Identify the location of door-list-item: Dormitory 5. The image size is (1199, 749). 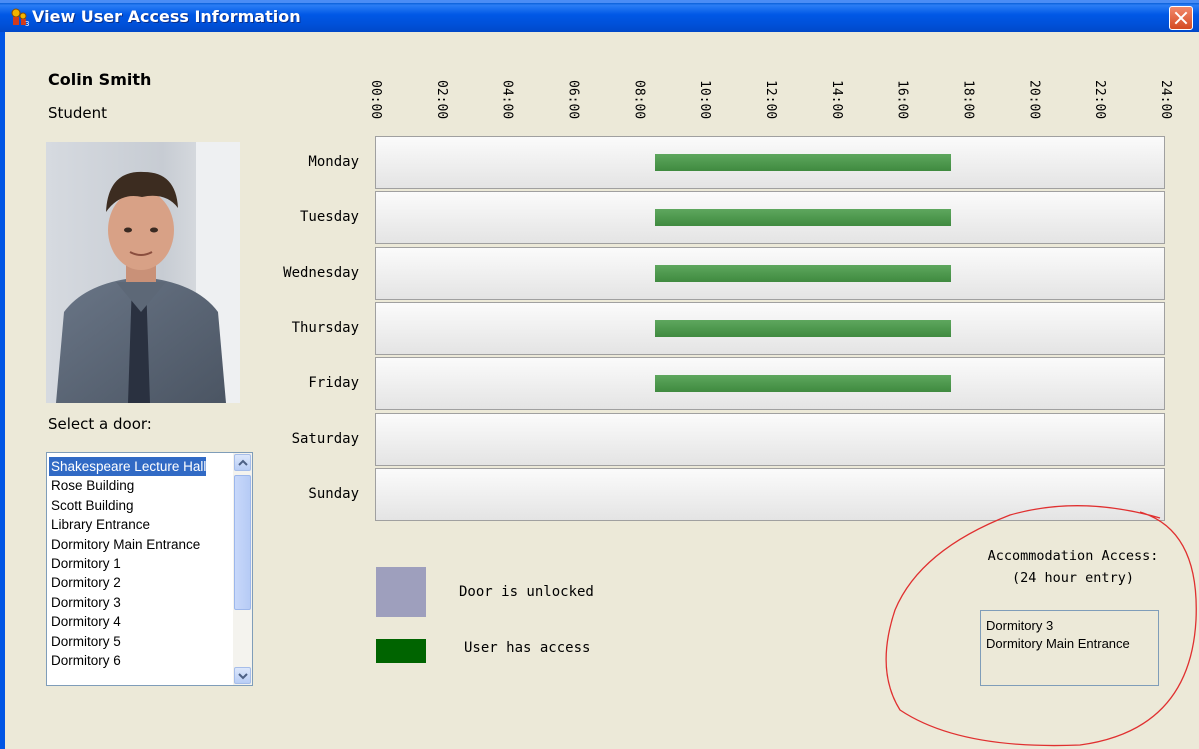
(140, 641).